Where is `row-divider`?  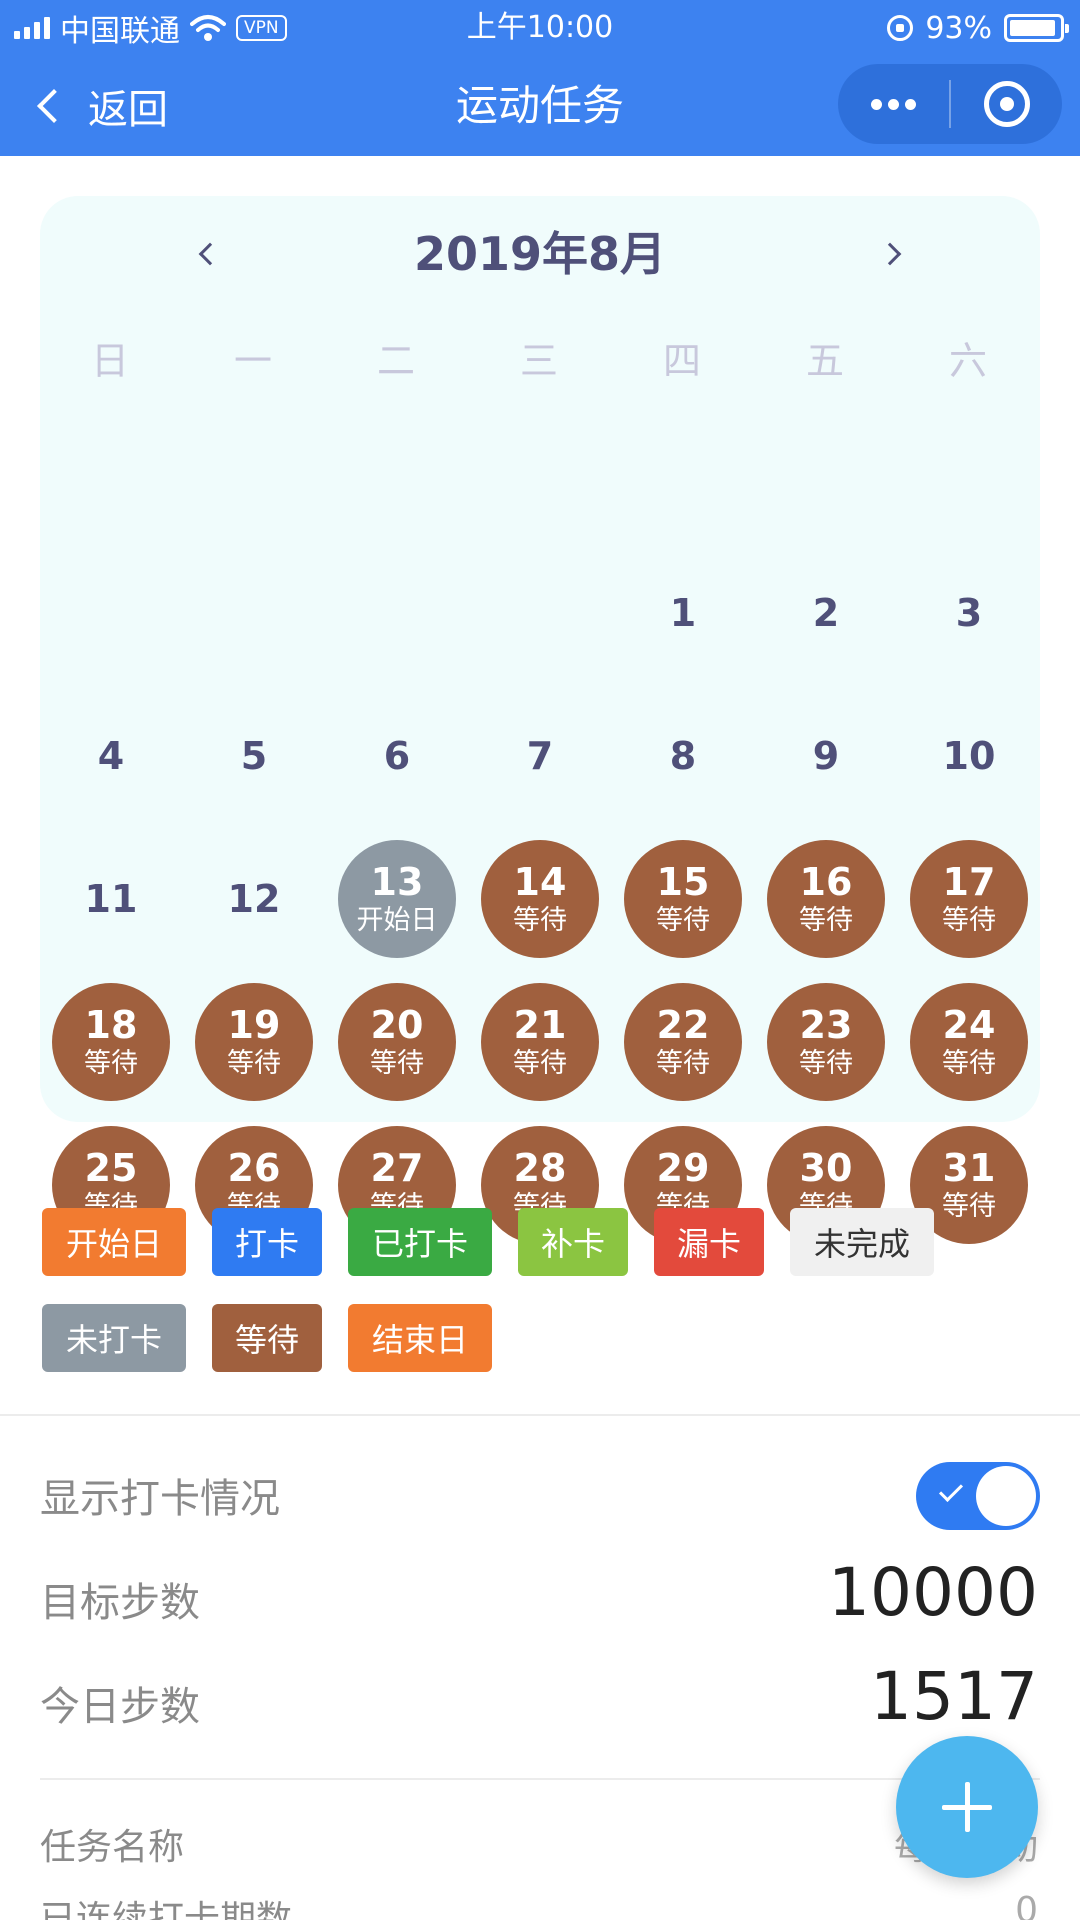 row-divider is located at coordinates (540, 1779).